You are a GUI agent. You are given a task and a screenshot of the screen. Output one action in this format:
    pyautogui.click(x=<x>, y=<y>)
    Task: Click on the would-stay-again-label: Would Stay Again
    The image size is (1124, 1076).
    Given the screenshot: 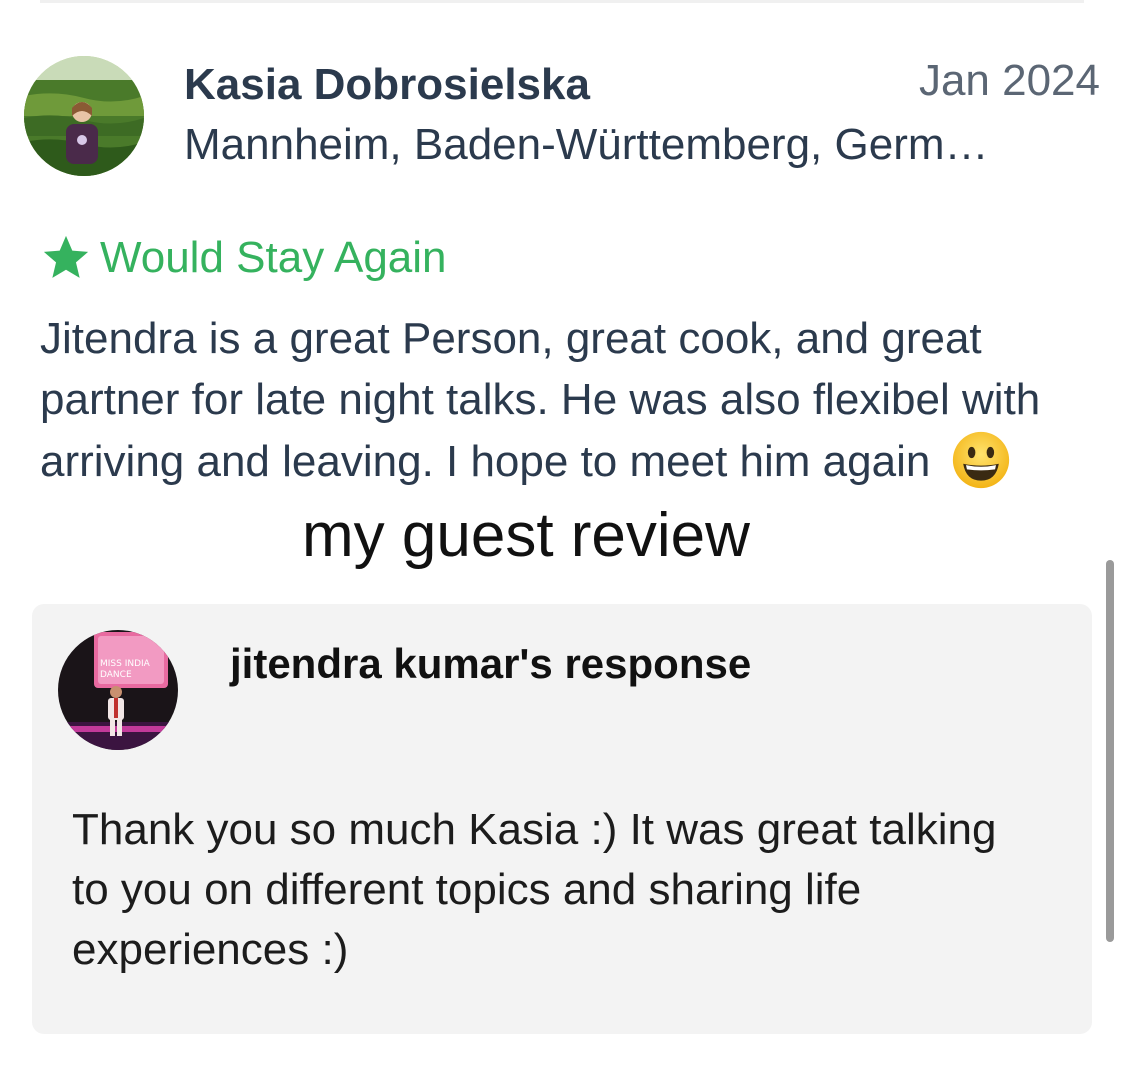 What is the action you would take?
    pyautogui.click(x=273, y=257)
    